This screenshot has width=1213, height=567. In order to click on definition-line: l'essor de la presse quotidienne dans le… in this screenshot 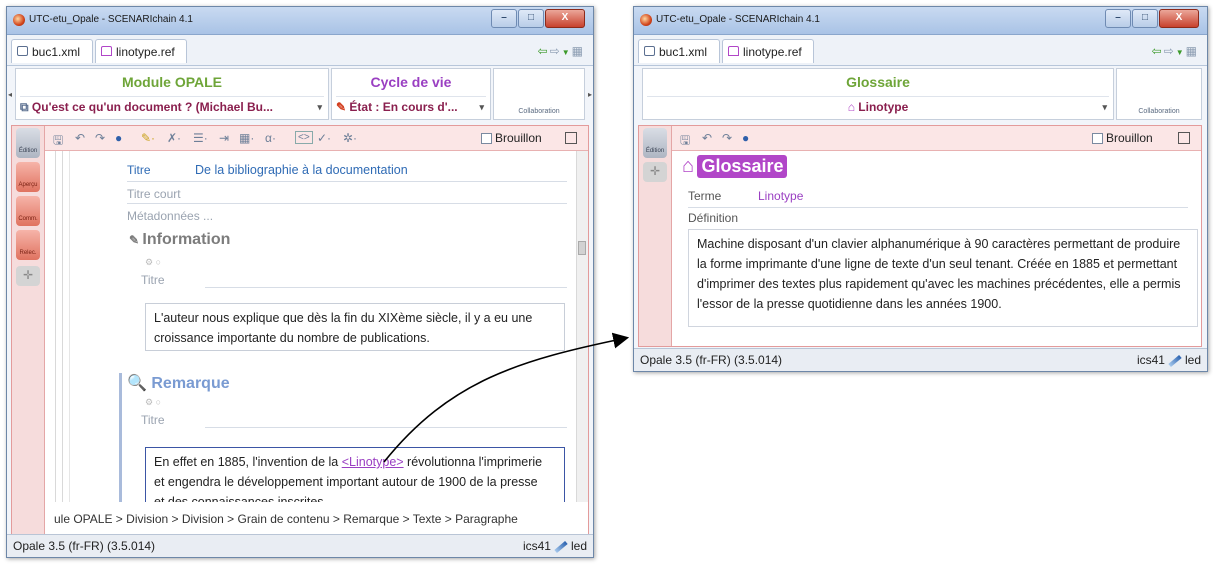, I will do `click(849, 304)`.